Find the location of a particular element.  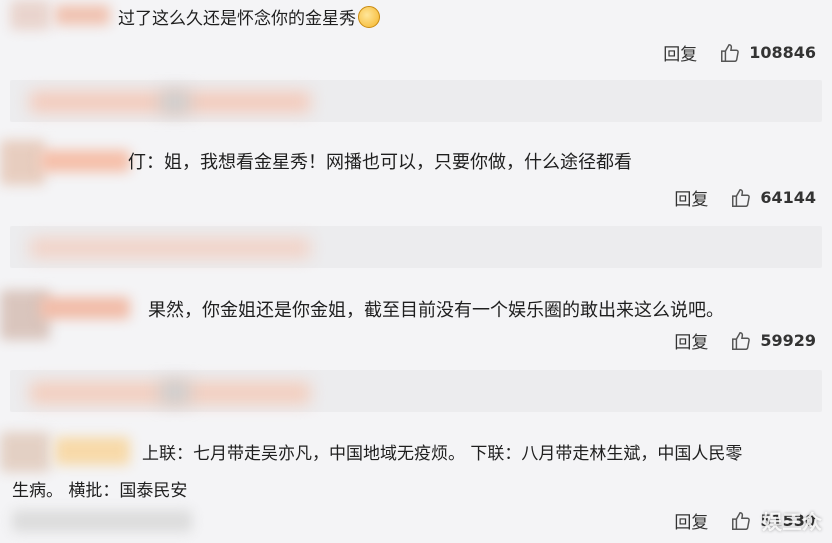

comment-text: 过了这么久还是怀念你的金星秀 is located at coordinates (249, 19).